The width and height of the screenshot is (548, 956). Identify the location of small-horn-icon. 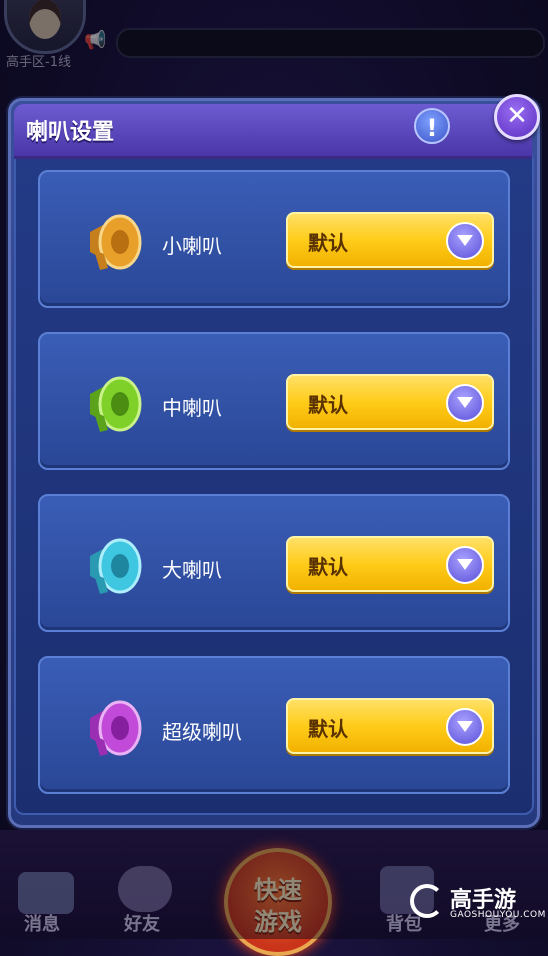
(116, 242).